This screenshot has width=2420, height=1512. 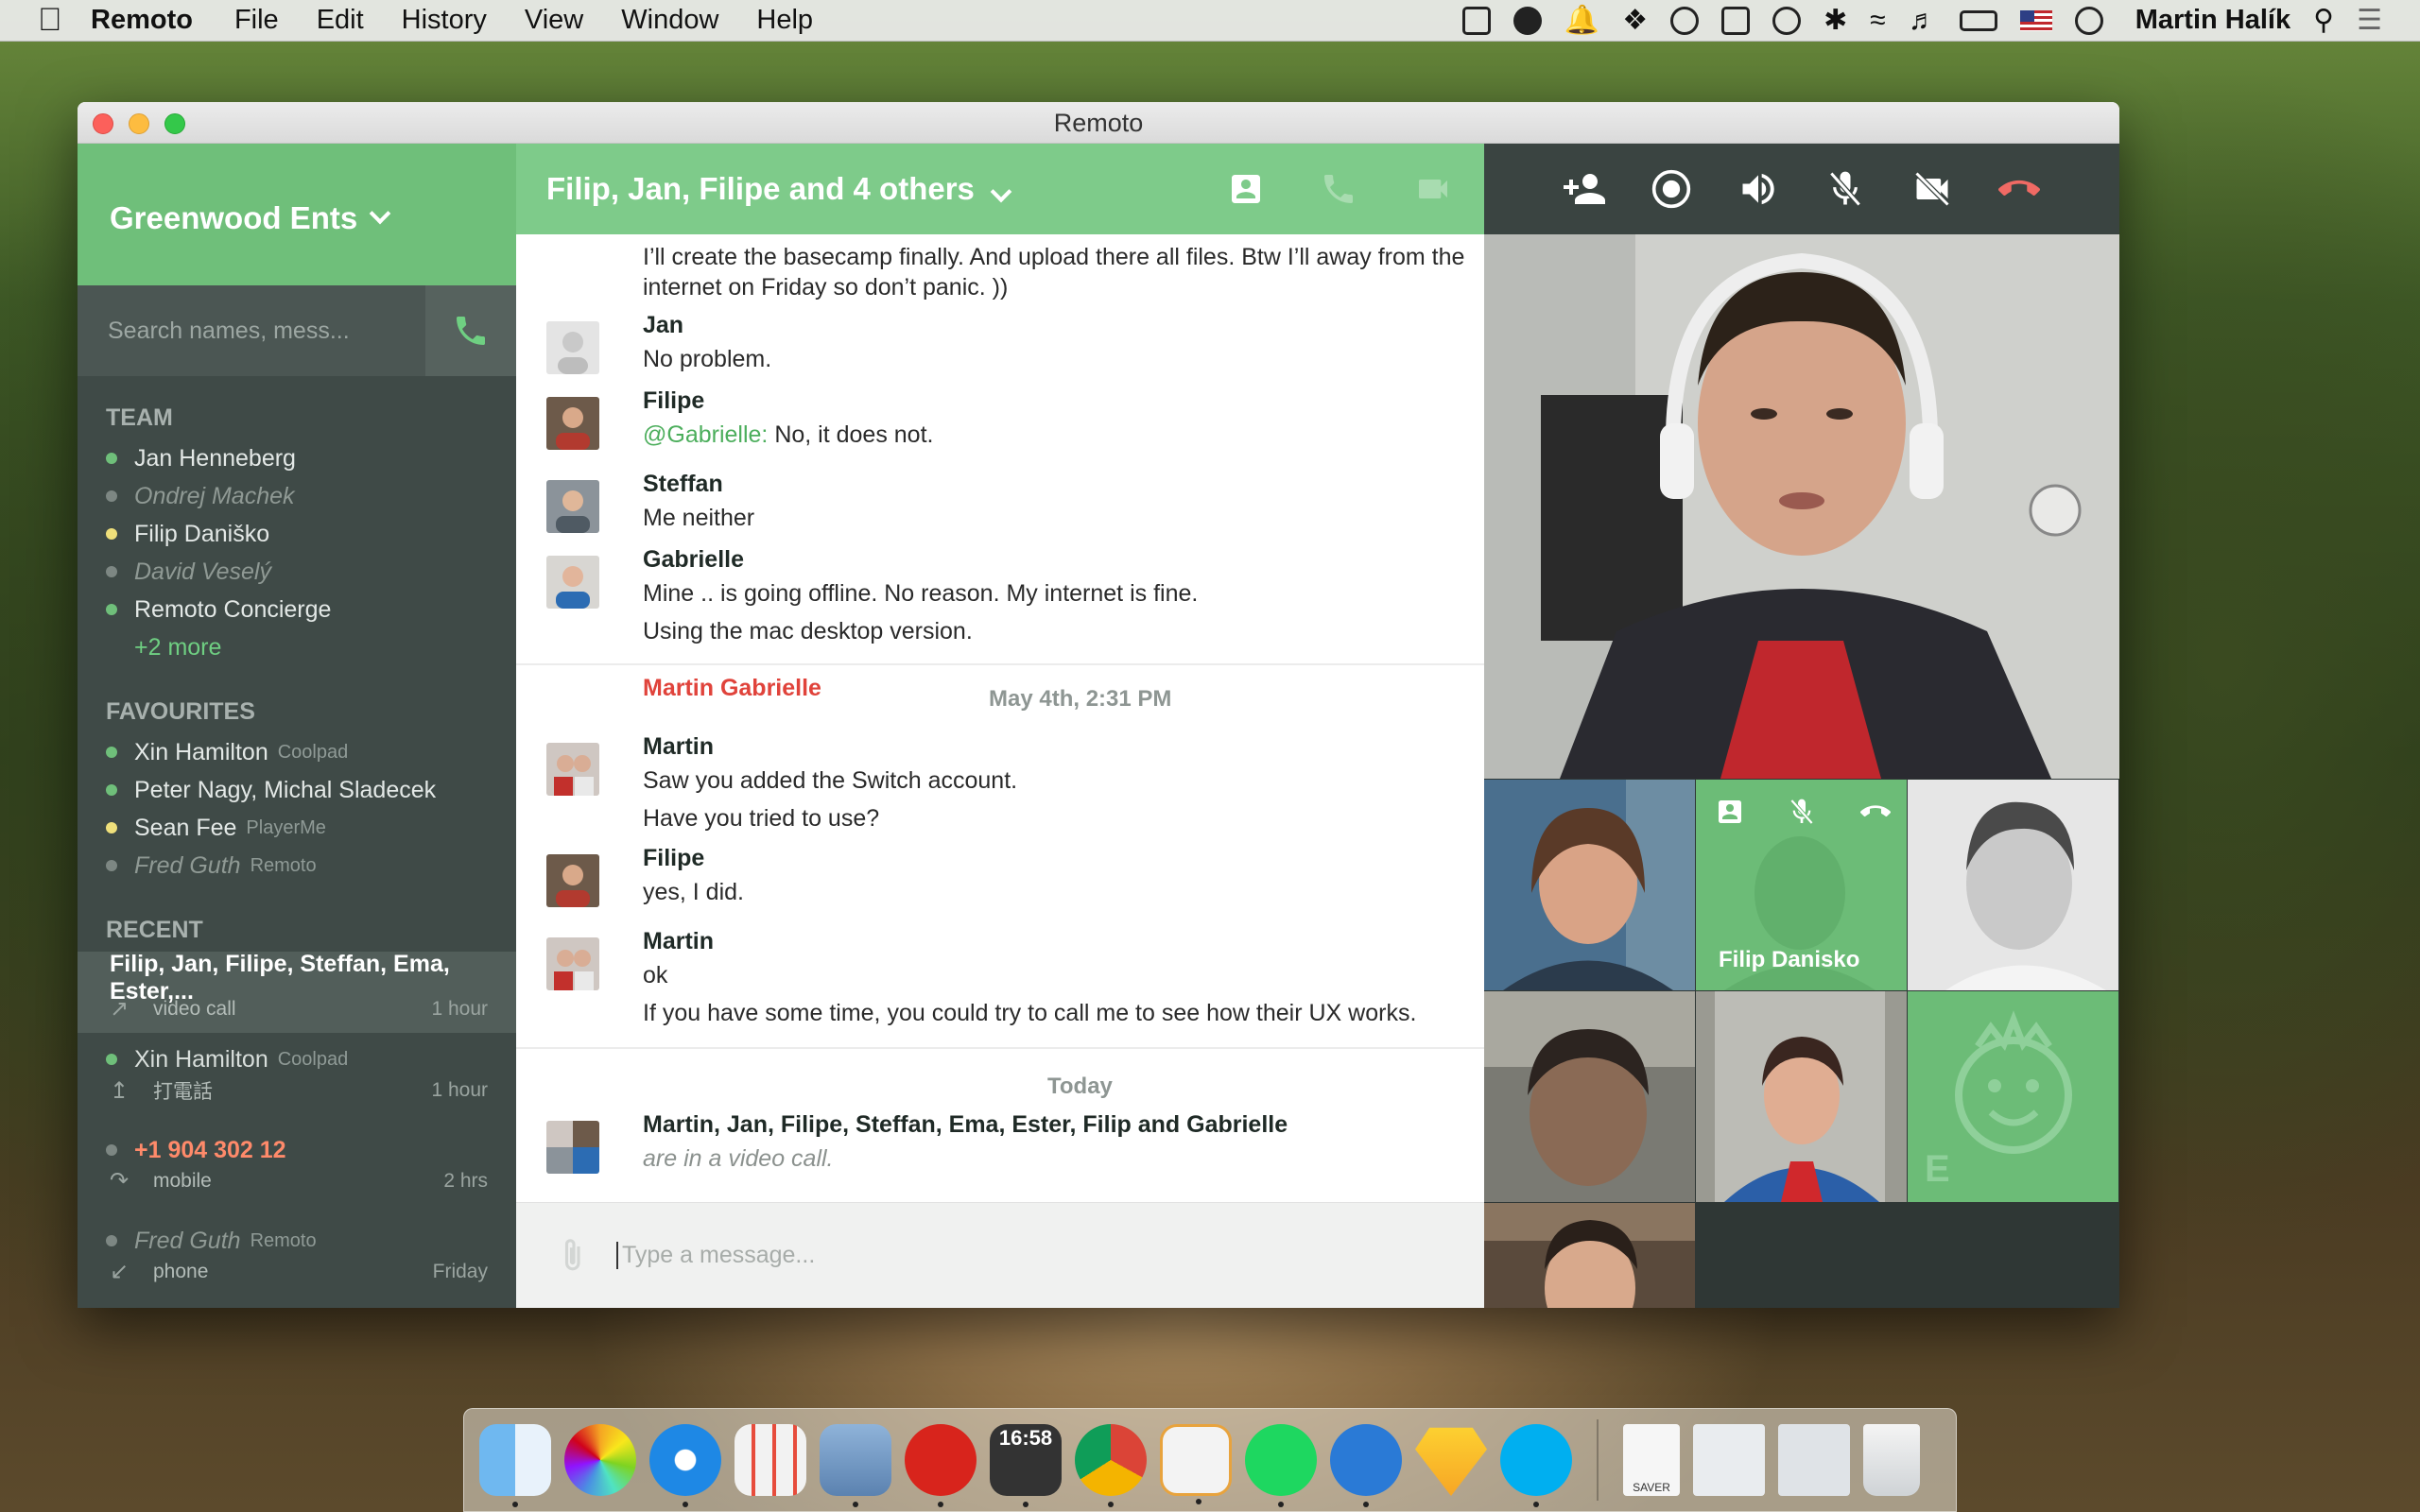 What do you see at coordinates (515, 1465) in the screenshot?
I see `finder-icon` at bounding box center [515, 1465].